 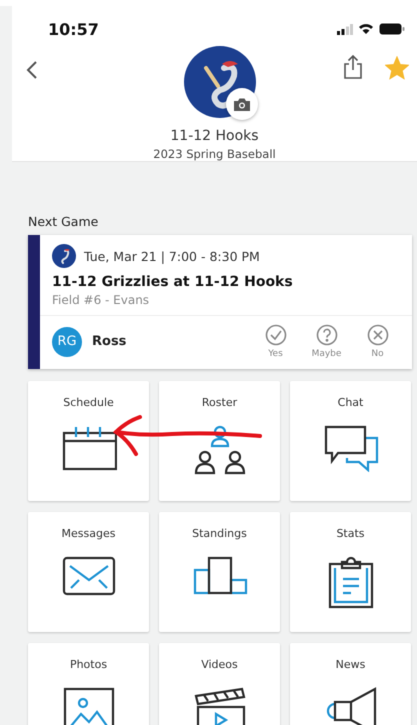 What do you see at coordinates (350, 448) in the screenshot?
I see `chat-icon` at bounding box center [350, 448].